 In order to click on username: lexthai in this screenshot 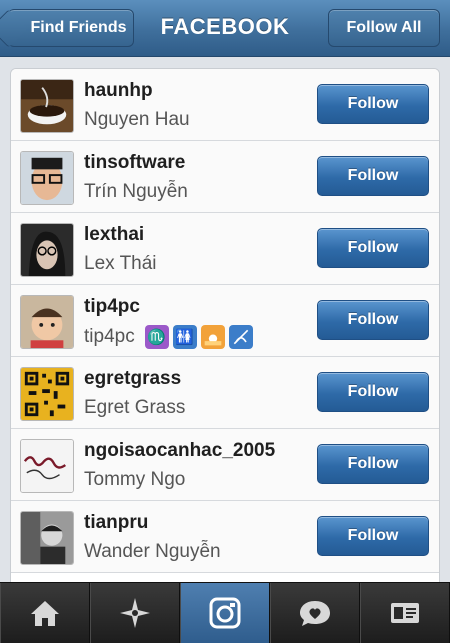, I will do `click(114, 235)`.